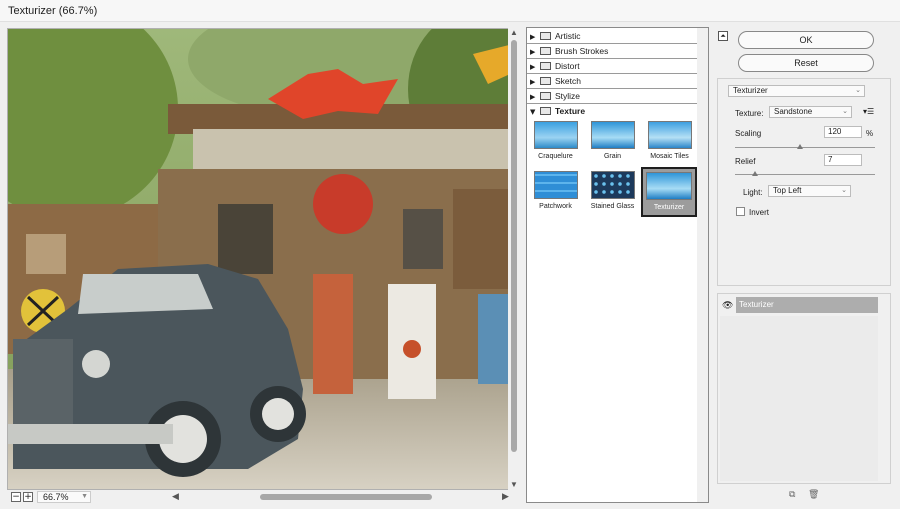  I want to click on gallery-scrollbar, so click(702, 265).